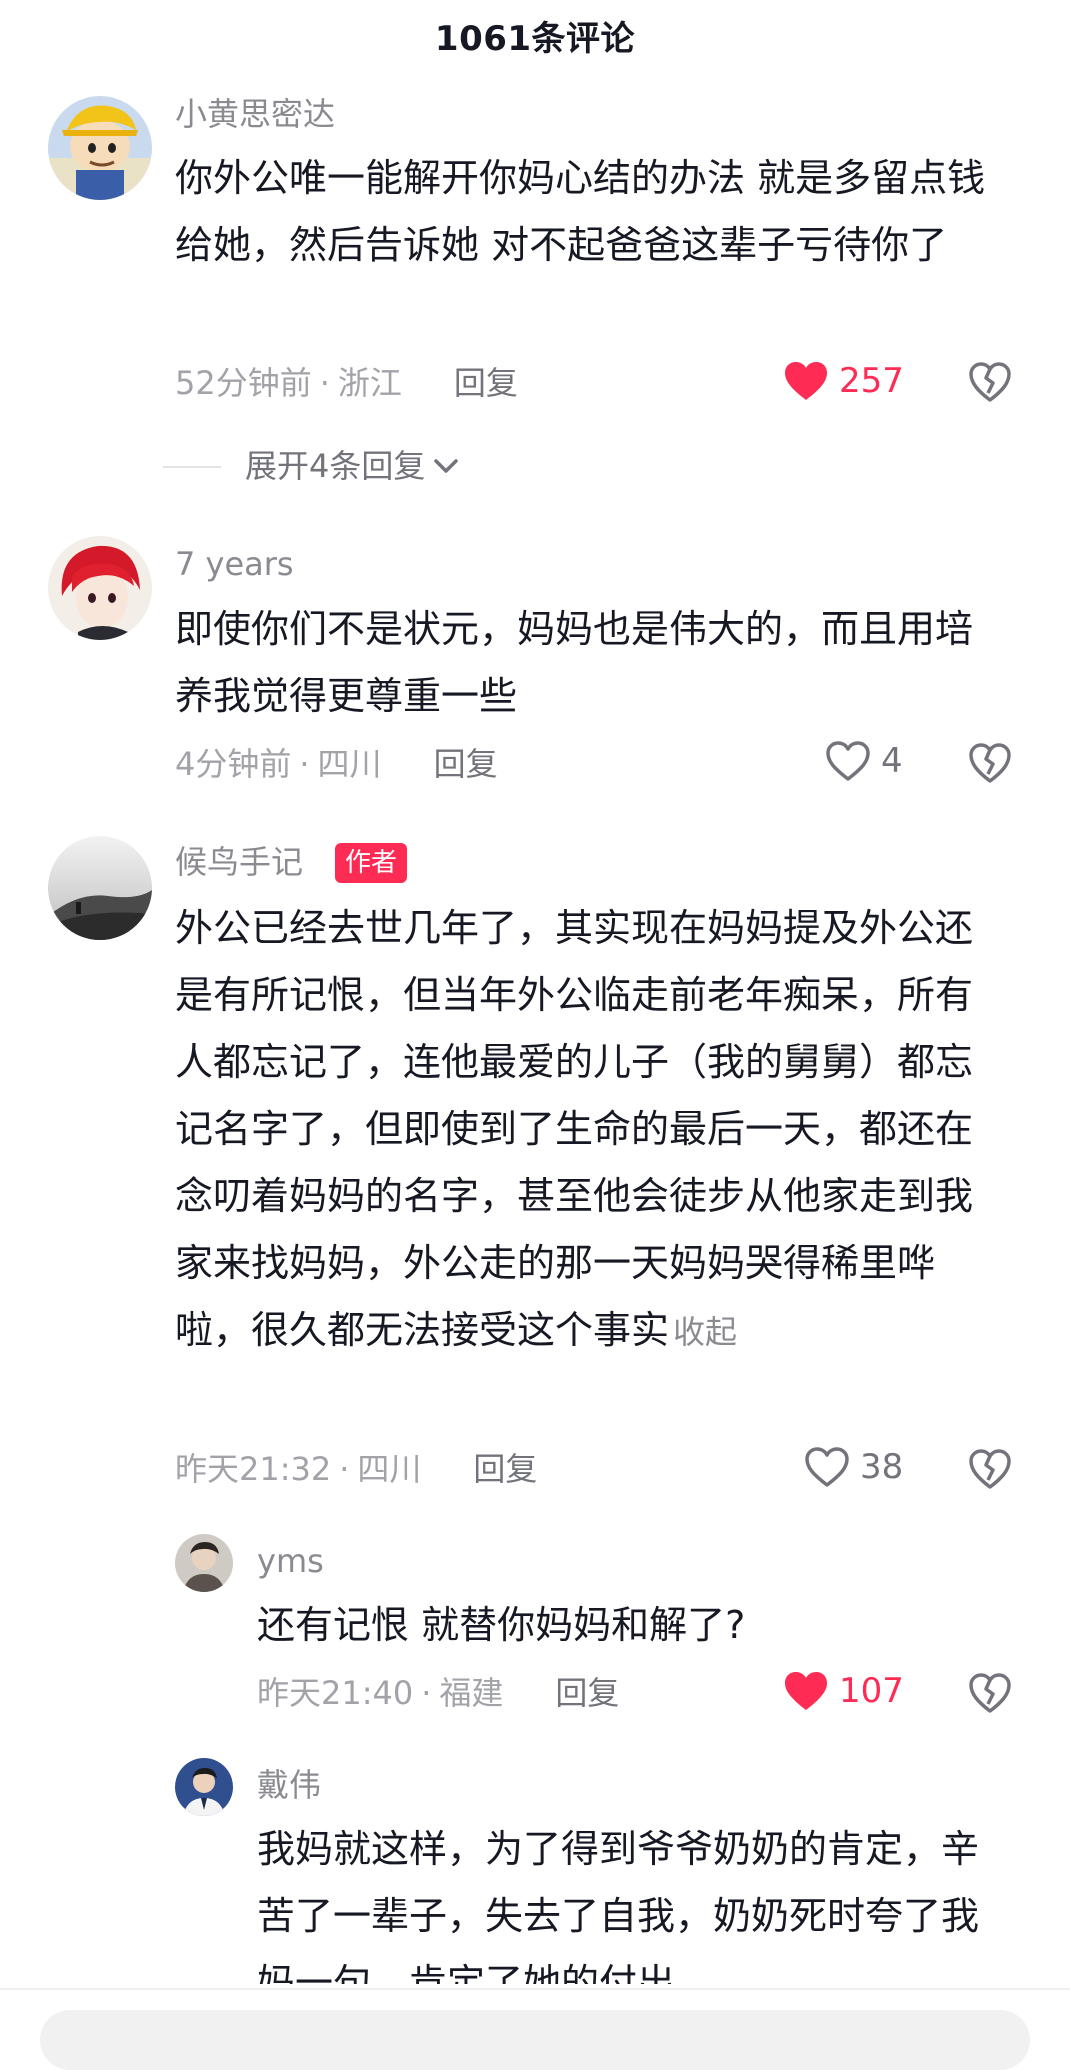  I want to click on like-button: 257, so click(843, 381).